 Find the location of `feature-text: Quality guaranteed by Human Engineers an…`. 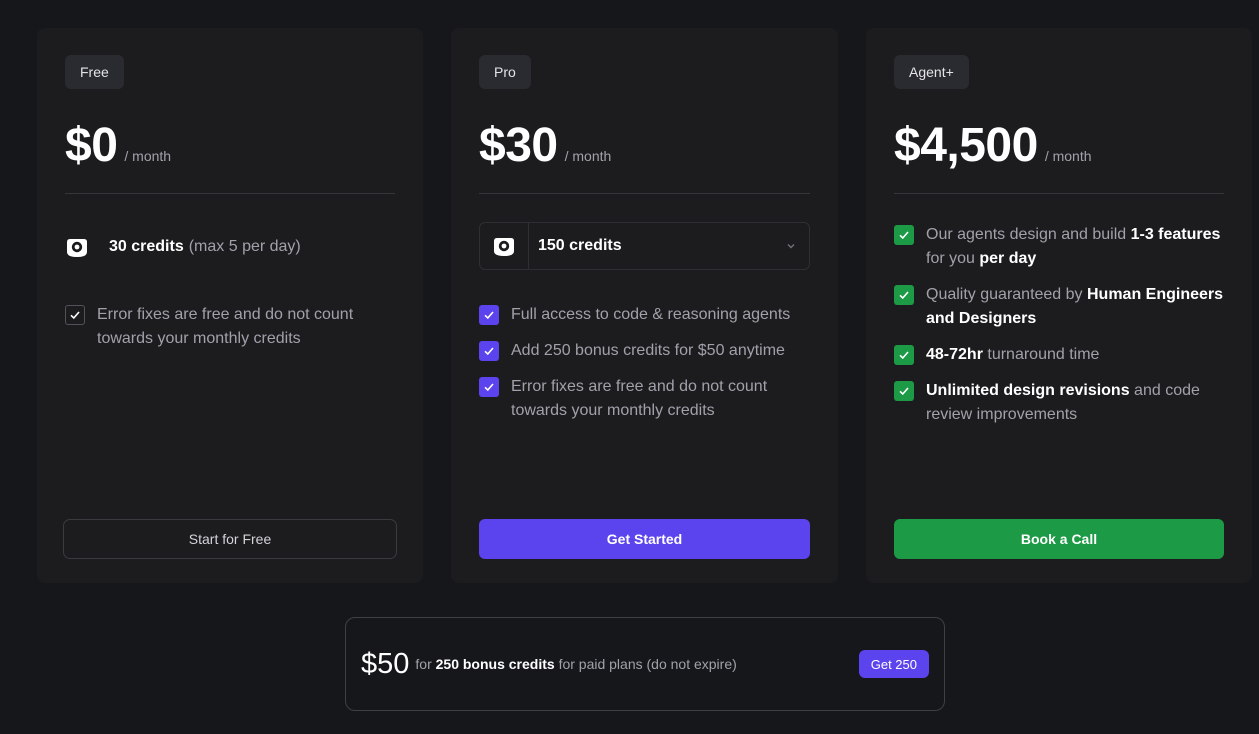

feature-text: Quality guaranteed by Human Engineers an… is located at coordinates (1075, 307).